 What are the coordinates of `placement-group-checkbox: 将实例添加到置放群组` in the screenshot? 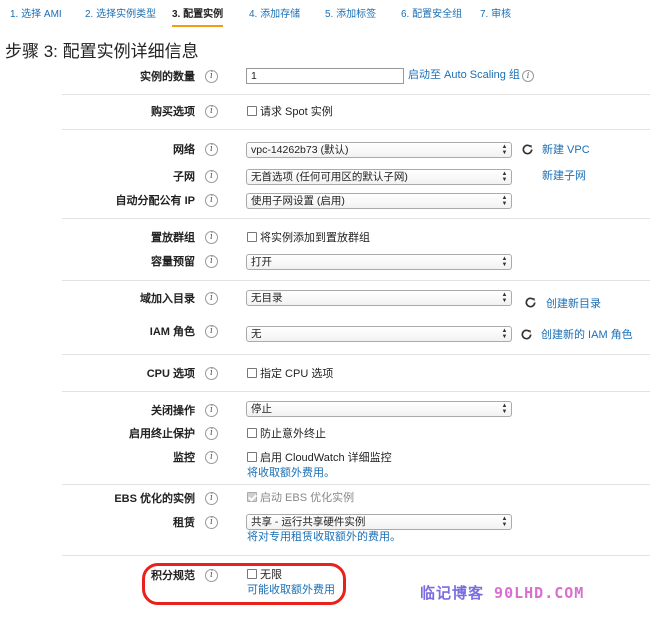 It's located at (308, 238).